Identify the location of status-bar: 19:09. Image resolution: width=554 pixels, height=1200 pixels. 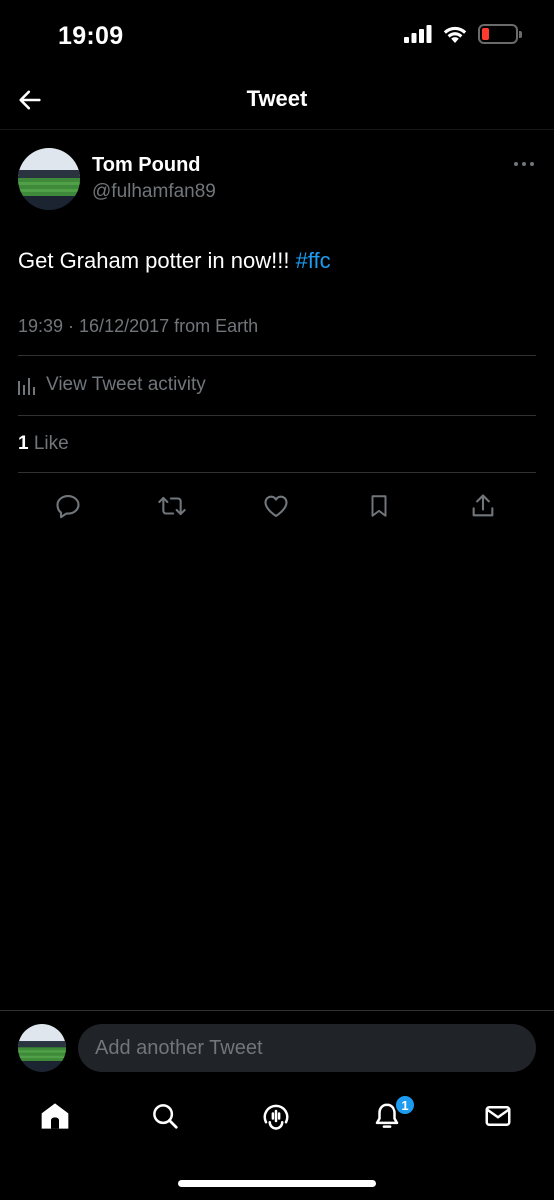
(277, 36).